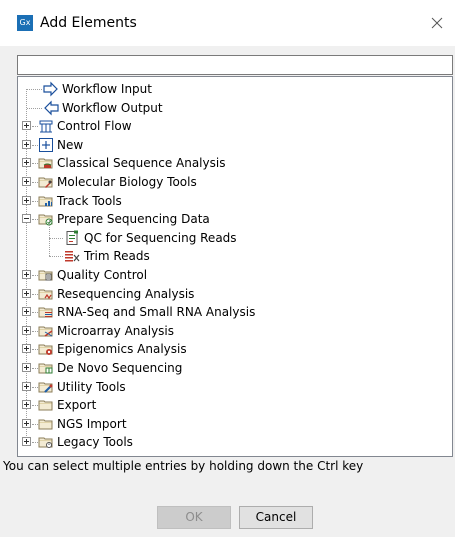  Describe the element at coordinates (156, 312) in the screenshot. I see `tree-item-label: RNA-Seq and Small RNA Analysis` at that location.